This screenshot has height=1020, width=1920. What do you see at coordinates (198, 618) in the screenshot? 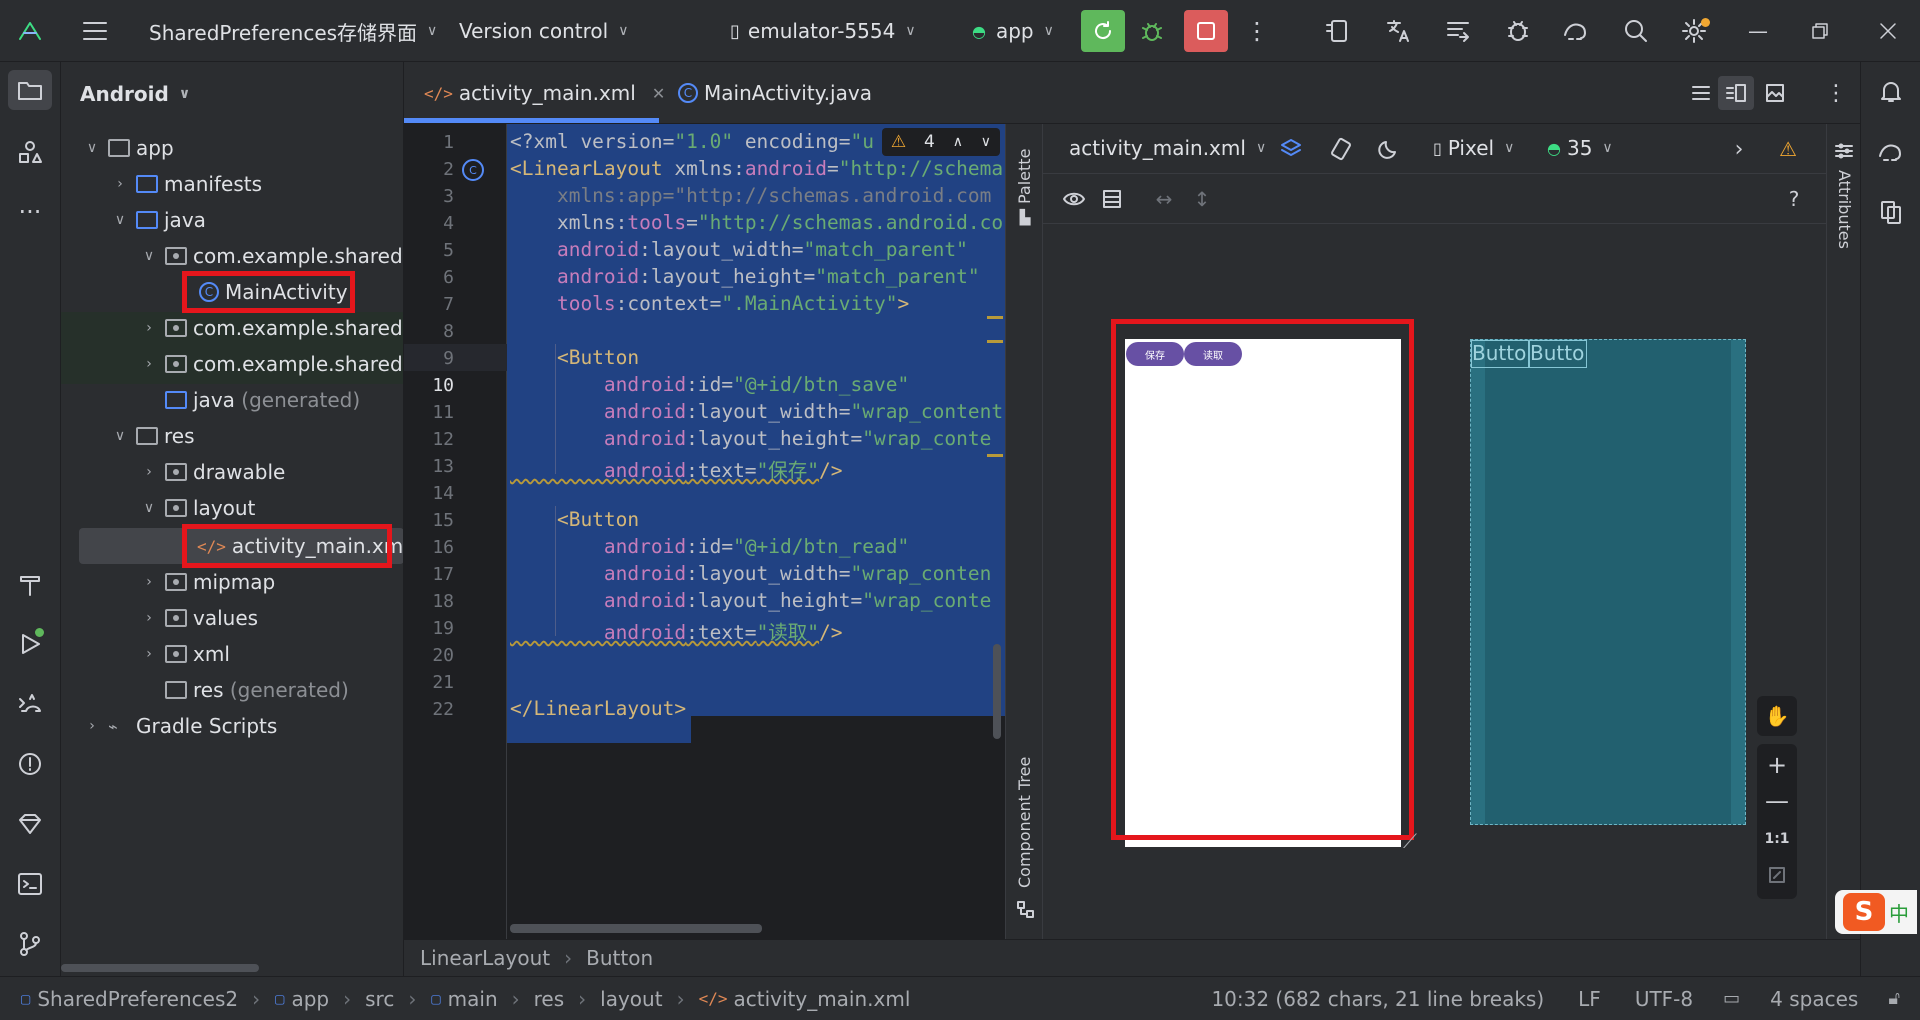
I see `tree-item-values: › values` at bounding box center [198, 618].